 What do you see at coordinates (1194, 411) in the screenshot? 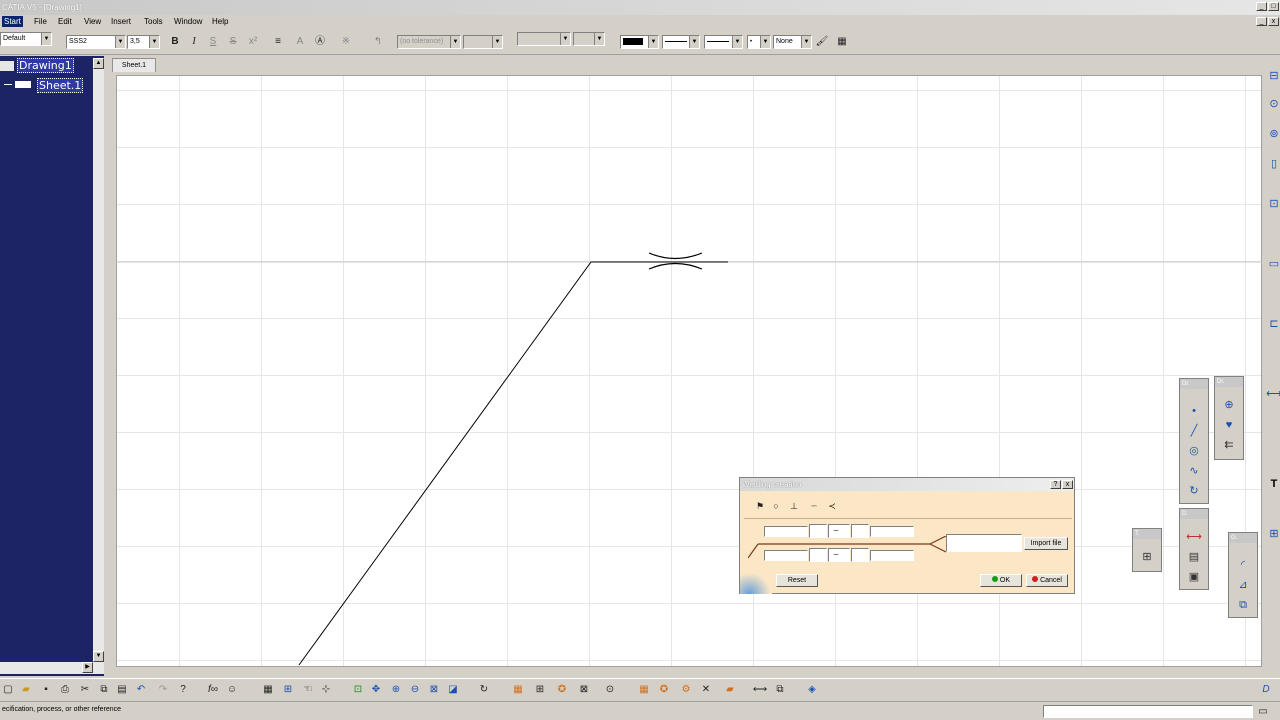
I see `point-icon: •` at bounding box center [1194, 411].